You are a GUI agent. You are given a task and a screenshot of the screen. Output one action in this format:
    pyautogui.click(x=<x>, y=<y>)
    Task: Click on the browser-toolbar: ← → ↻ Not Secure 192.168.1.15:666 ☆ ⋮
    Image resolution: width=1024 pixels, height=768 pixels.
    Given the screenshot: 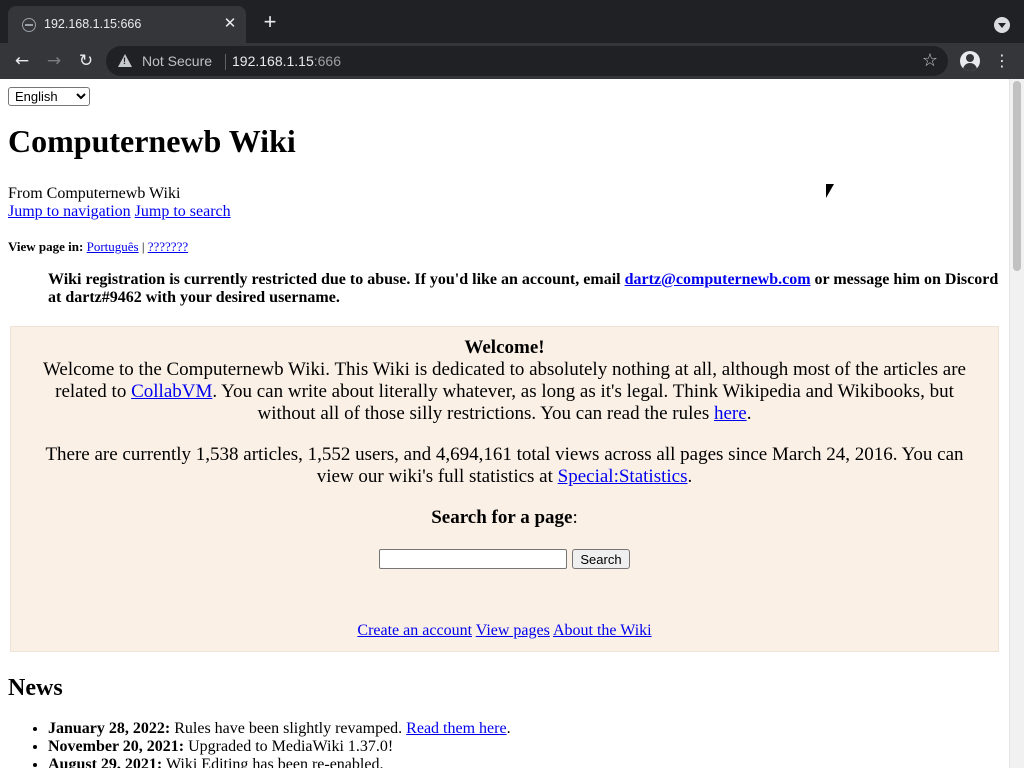 What is the action you would take?
    pyautogui.click(x=512, y=61)
    